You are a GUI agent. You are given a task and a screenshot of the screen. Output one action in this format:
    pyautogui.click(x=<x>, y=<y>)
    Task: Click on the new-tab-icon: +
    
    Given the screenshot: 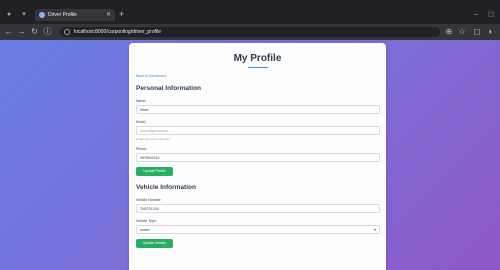 What is the action you would take?
    pyautogui.click(x=121, y=14)
    